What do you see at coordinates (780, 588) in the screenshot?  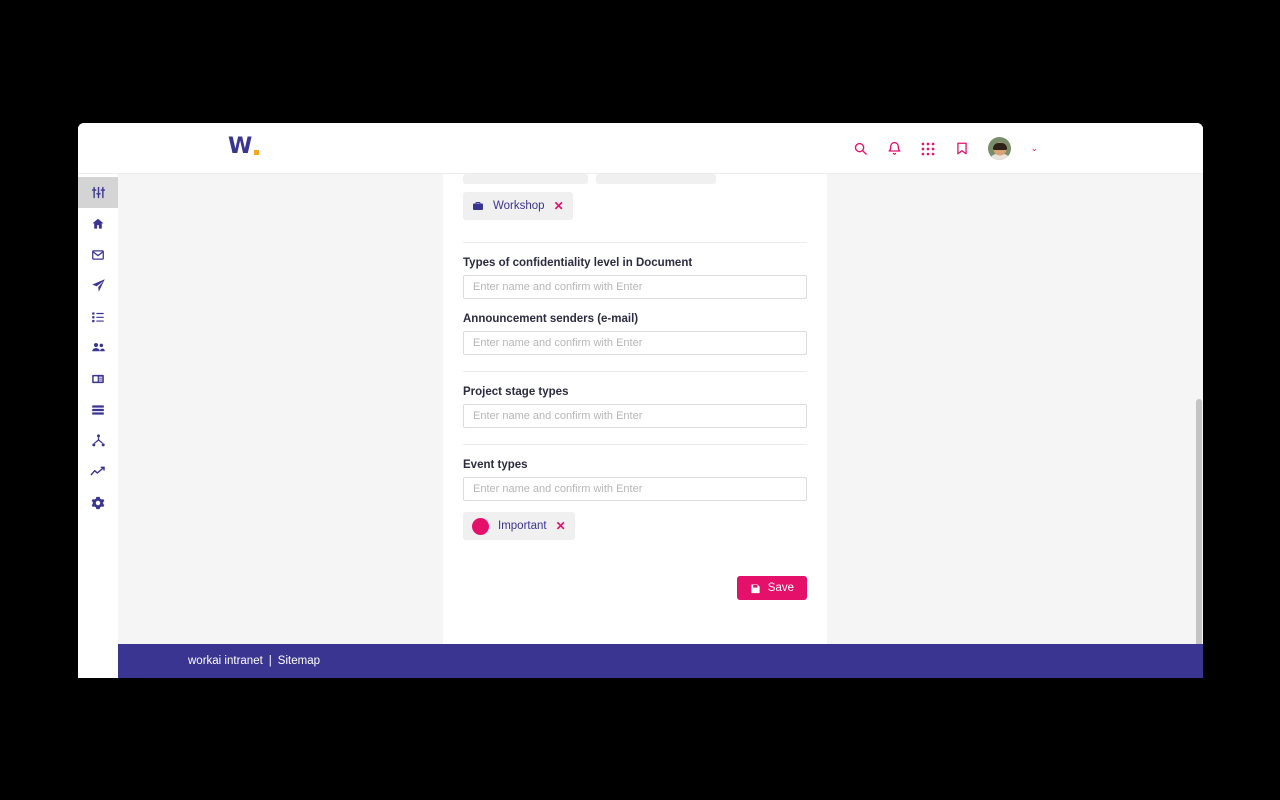 I see `save-button-label: Save` at bounding box center [780, 588].